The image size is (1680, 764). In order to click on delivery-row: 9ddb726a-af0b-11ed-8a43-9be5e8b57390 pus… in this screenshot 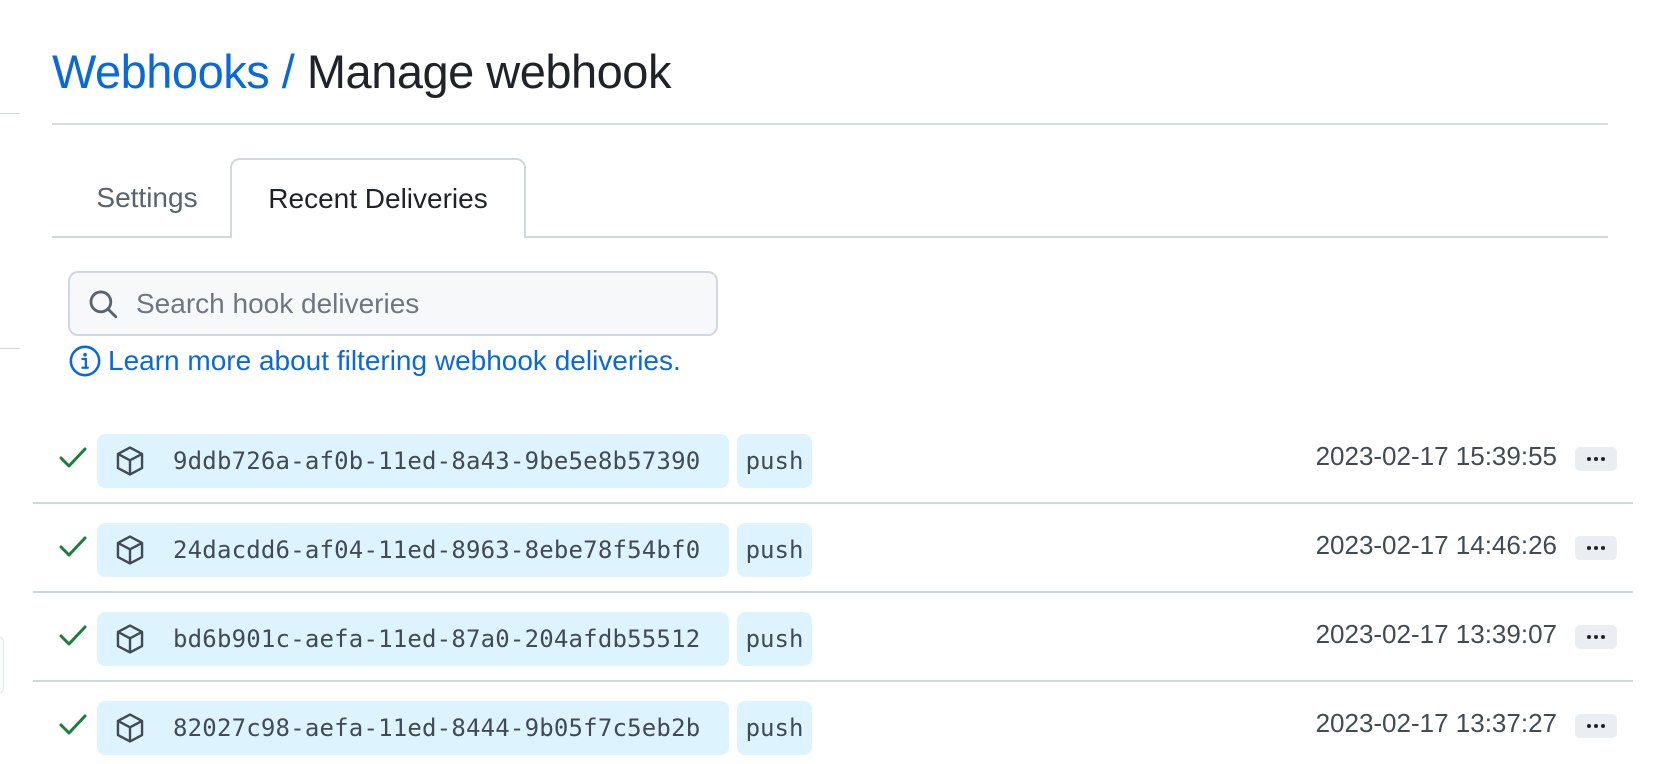, I will do `click(833, 459)`.